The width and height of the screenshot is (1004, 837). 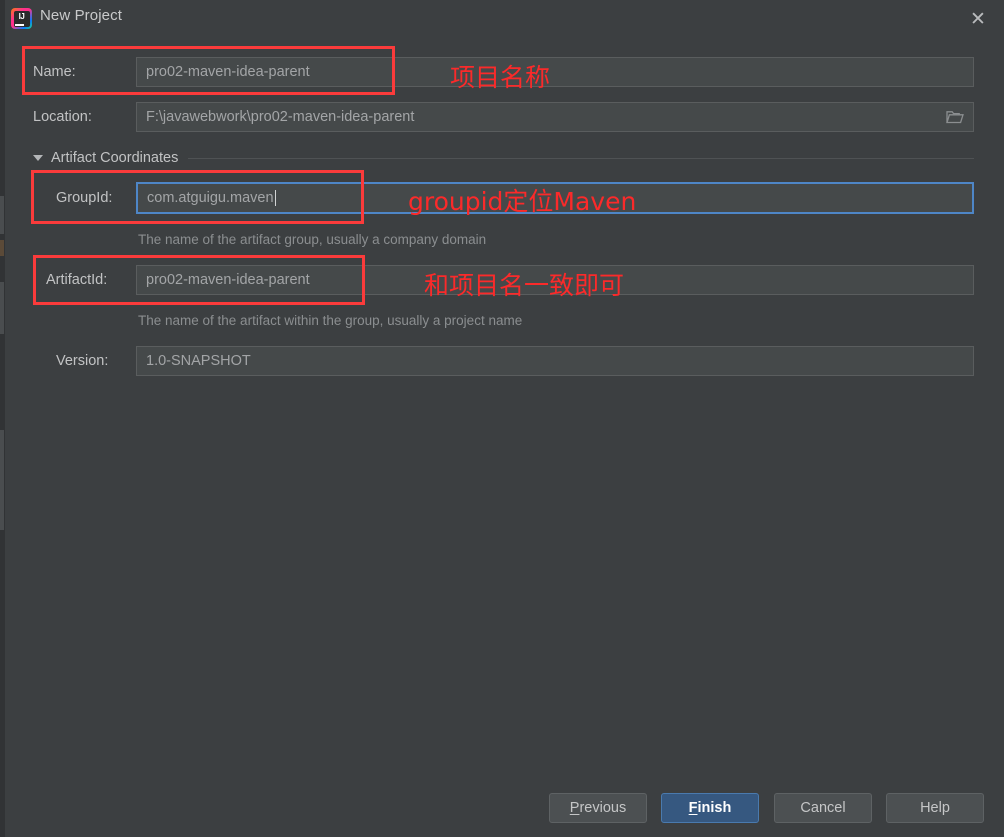 I want to click on help-button: Help, so click(x=935, y=808).